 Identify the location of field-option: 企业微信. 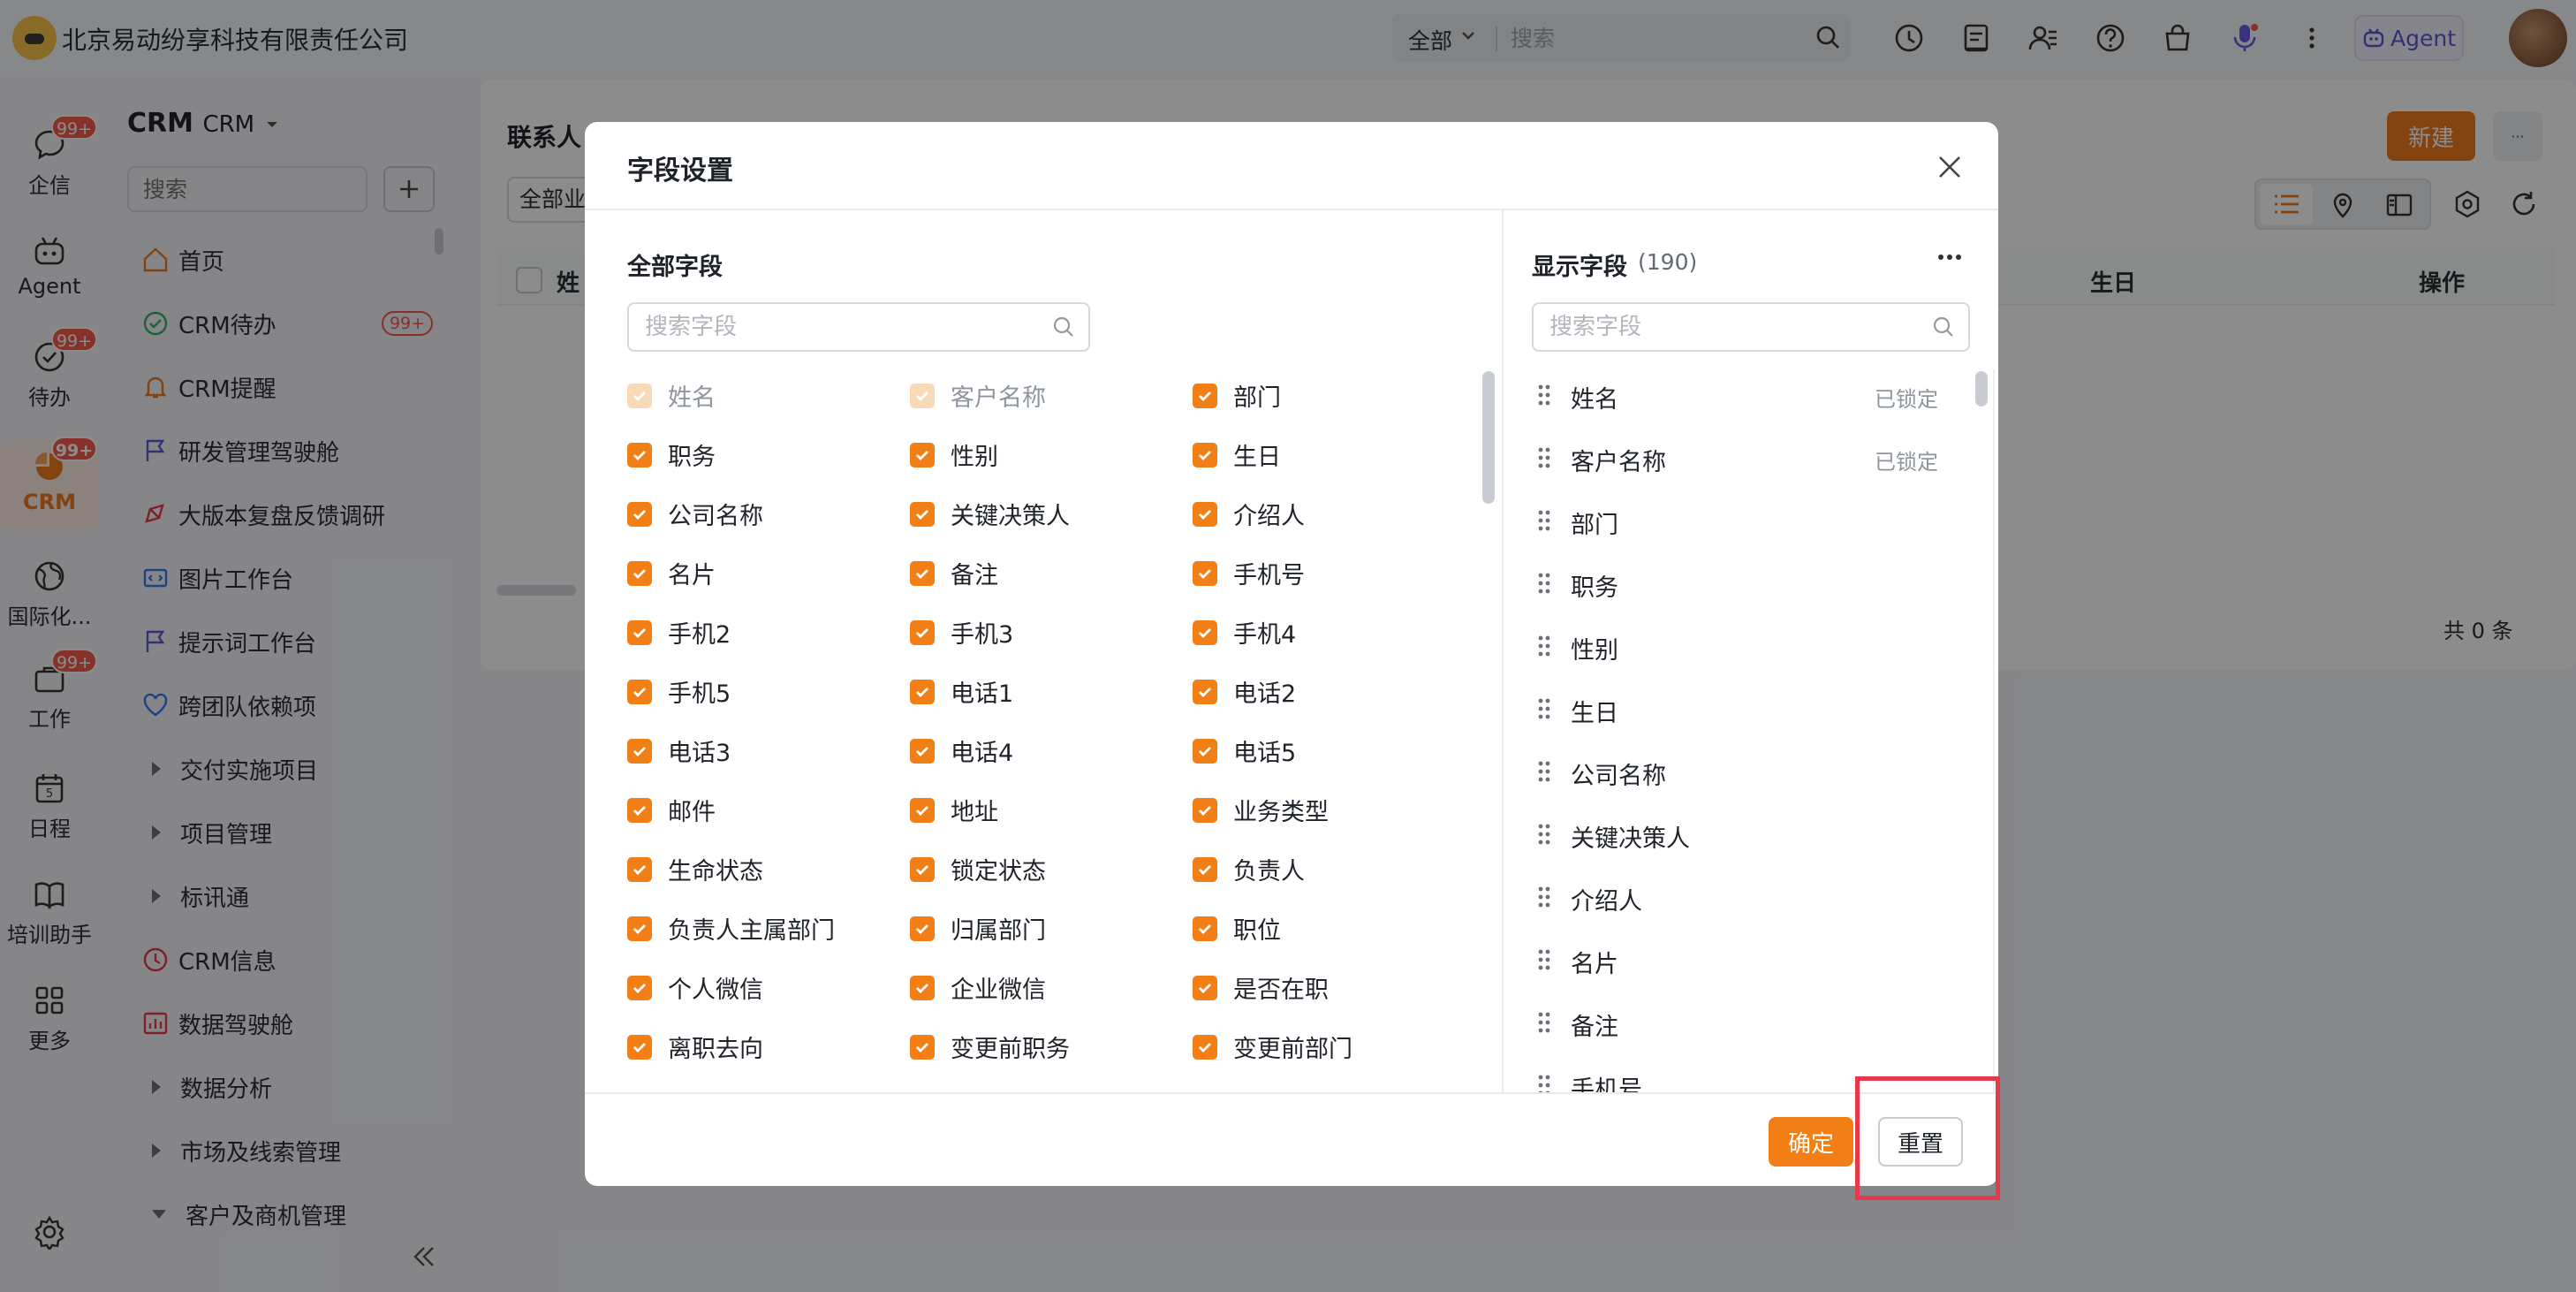
(978, 988).